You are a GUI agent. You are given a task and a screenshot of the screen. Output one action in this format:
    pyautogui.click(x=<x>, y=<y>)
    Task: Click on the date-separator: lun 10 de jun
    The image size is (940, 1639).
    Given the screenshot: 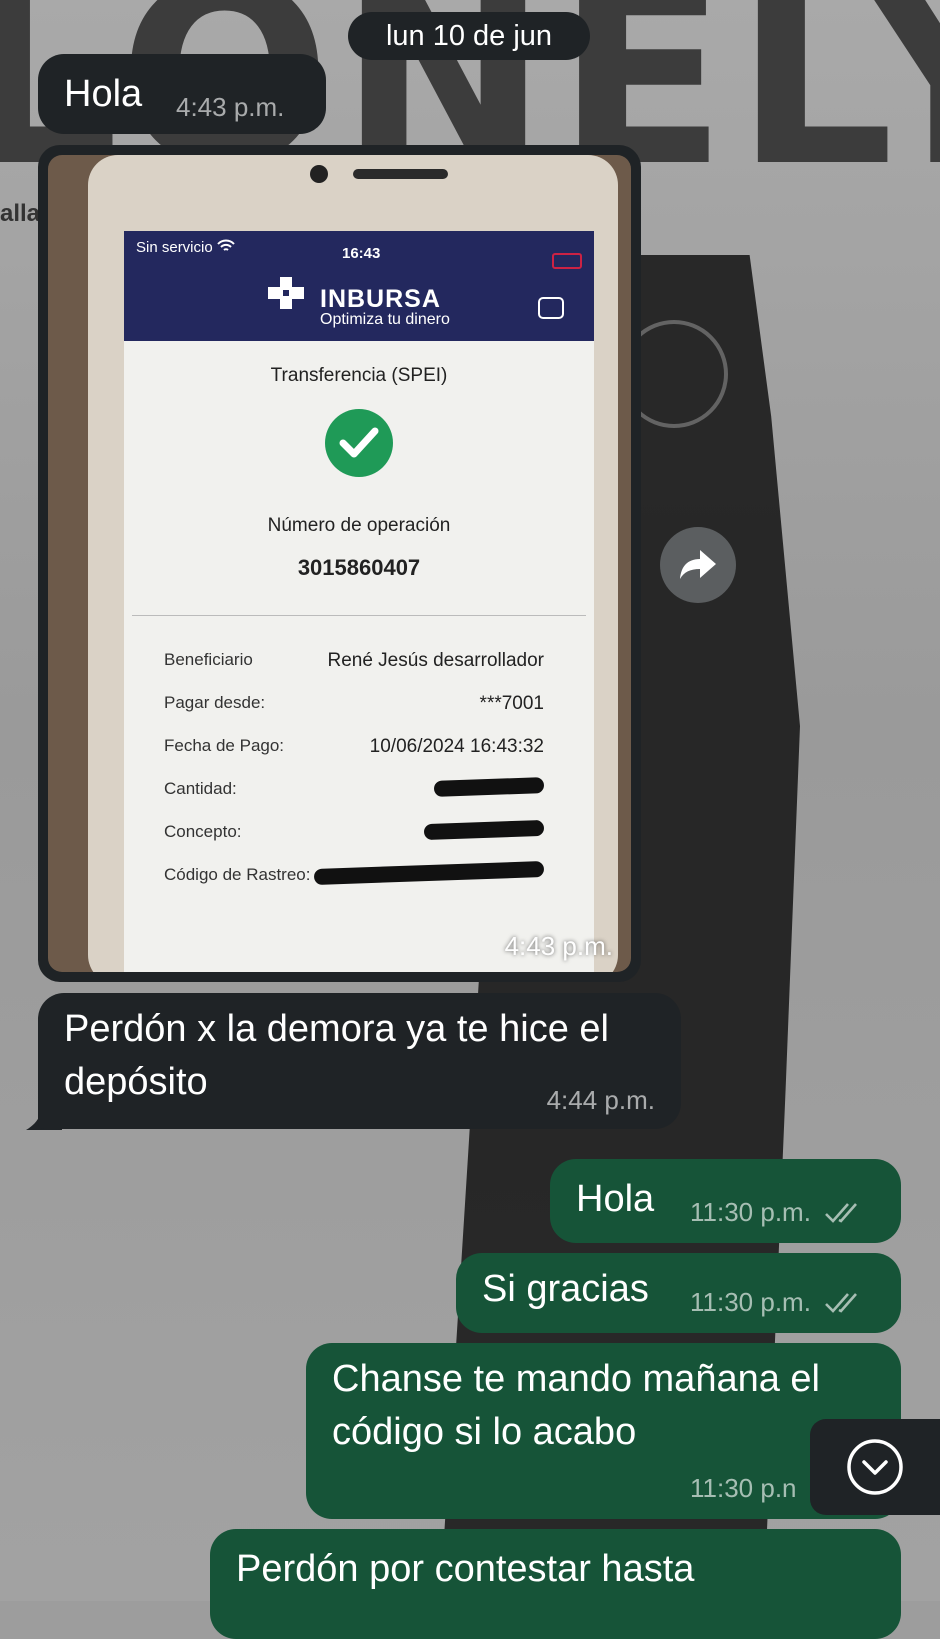 What is the action you would take?
    pyautogui.click(x=469, y=36)
    